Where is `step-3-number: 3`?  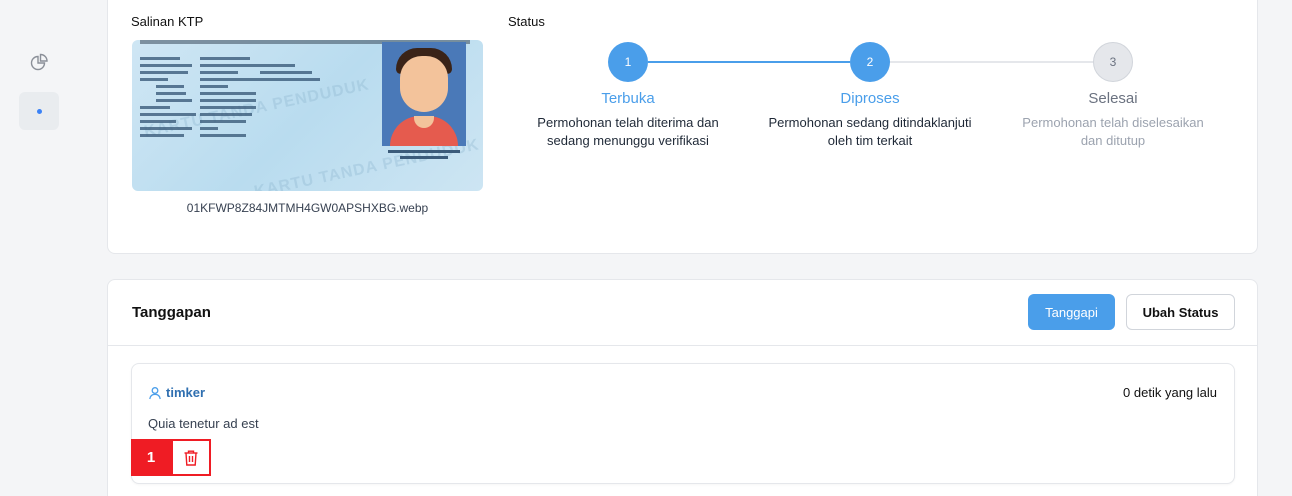 step-3-number: 3 is located at coordinates (1113, 62).